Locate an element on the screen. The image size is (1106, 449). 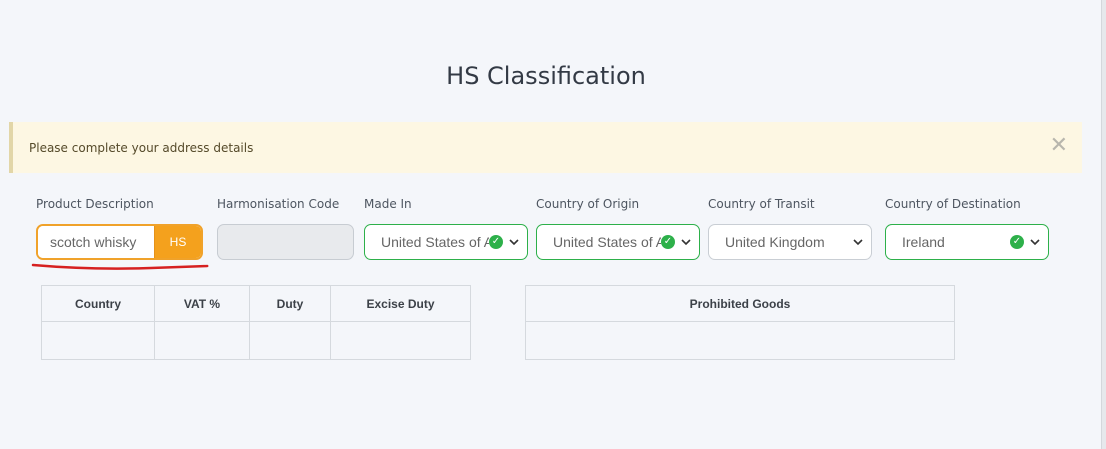
rates-table: Country VAT % Duty Excise Duty is located at coordinates (256, 322).